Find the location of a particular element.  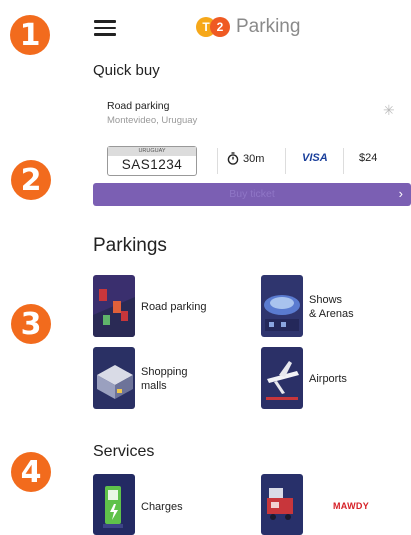

buy-ticket-label: Buy ticket is located at coordinates (252, 194).